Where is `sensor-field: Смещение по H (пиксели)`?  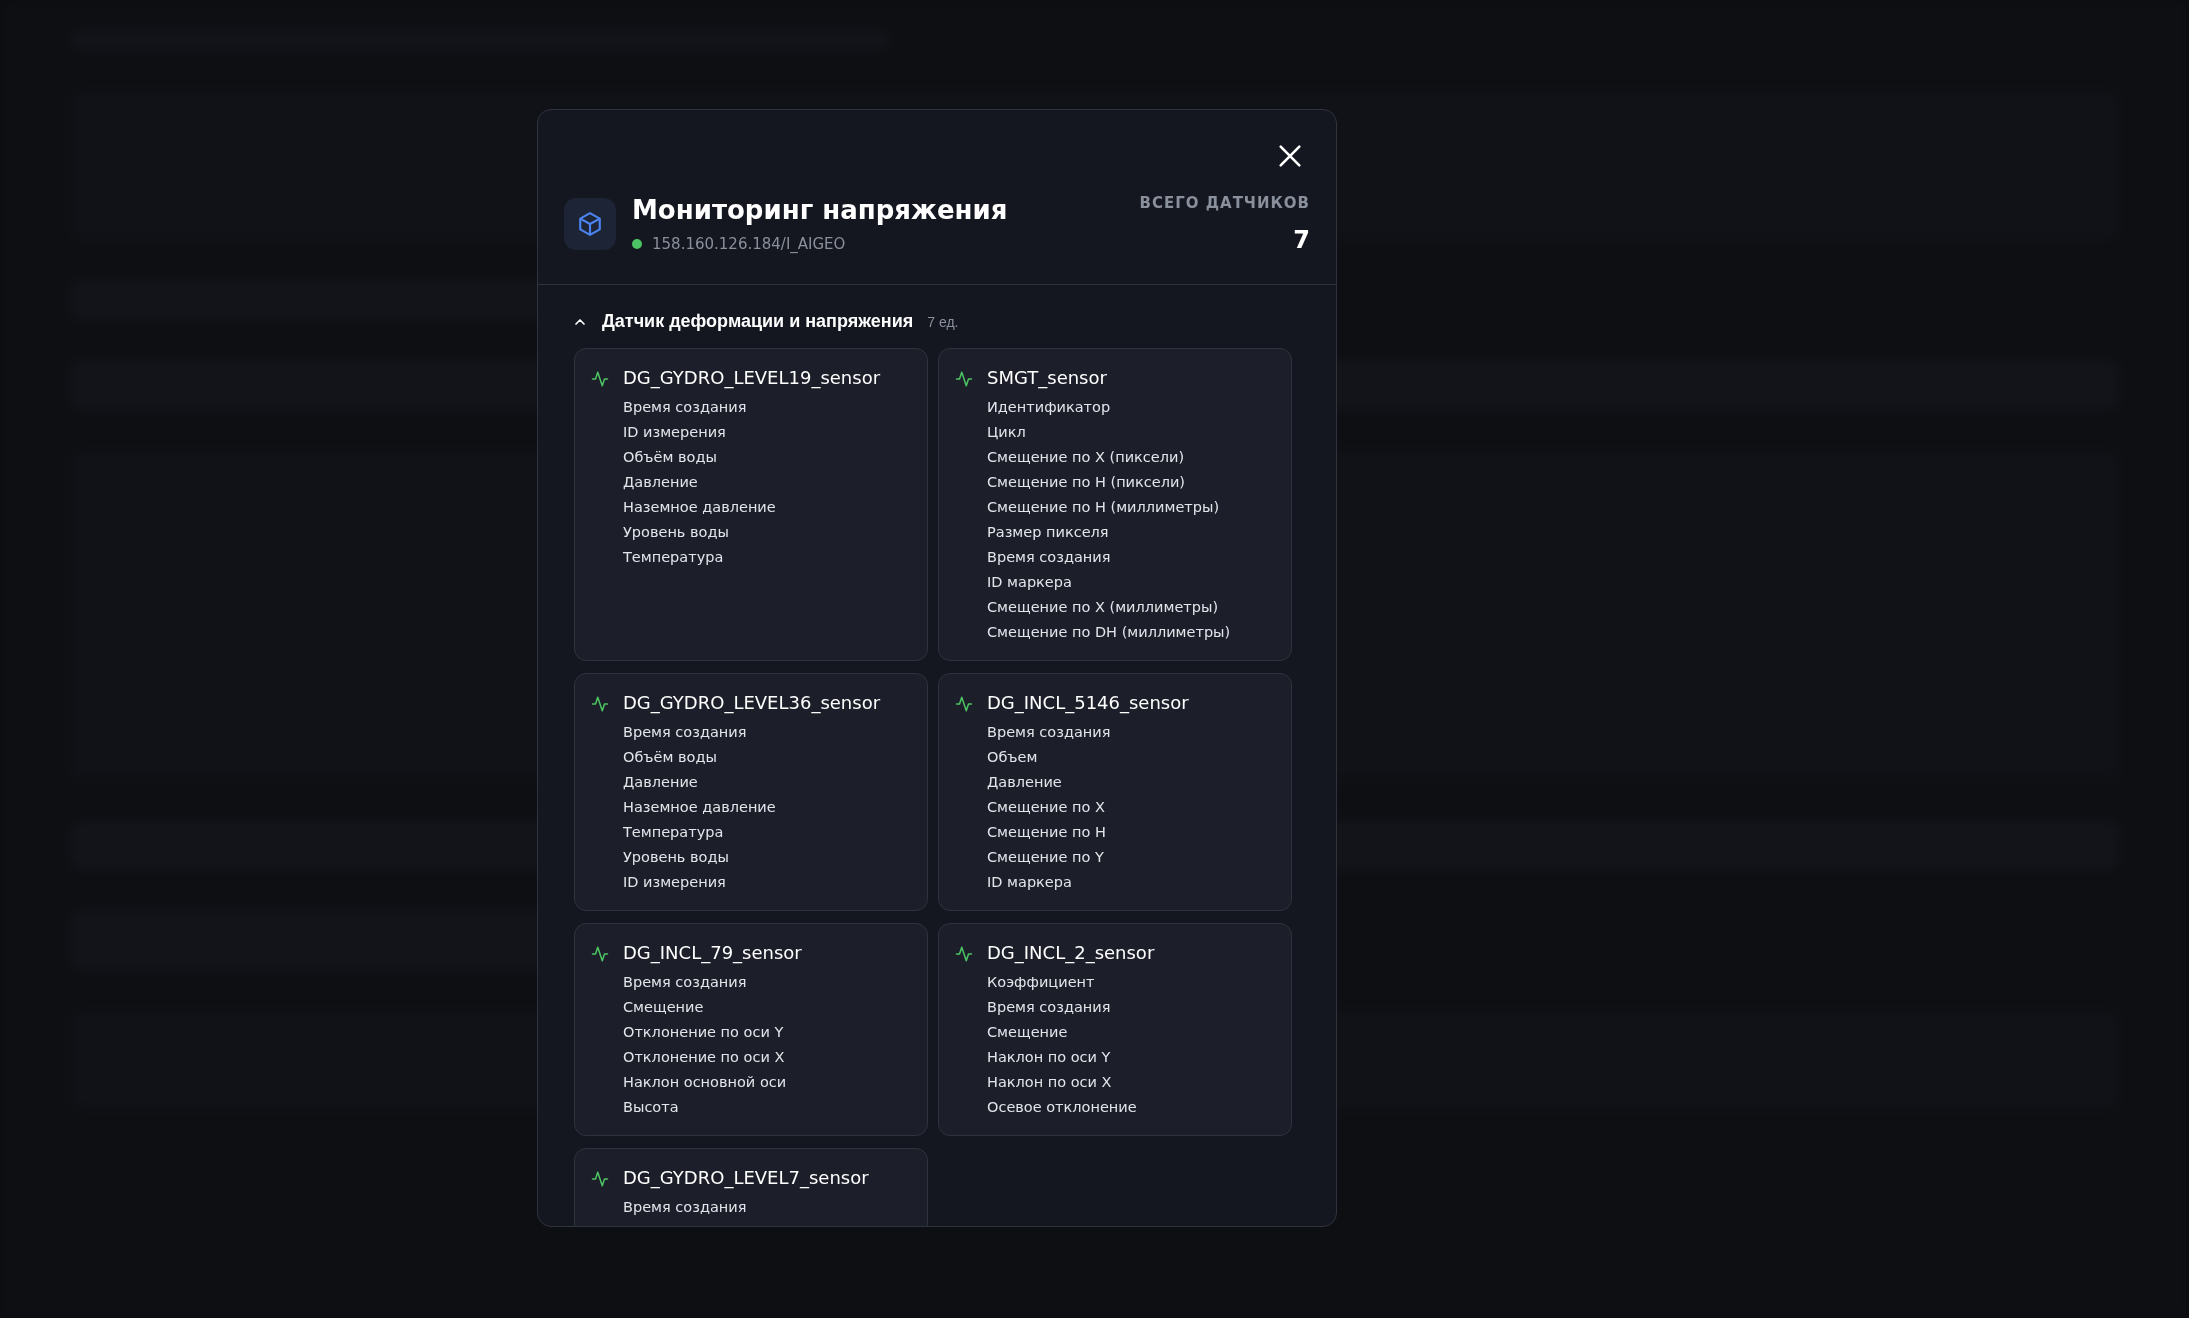 sensor-field: Смещение по H (пиксели) is located at coordinates (1109, 482).